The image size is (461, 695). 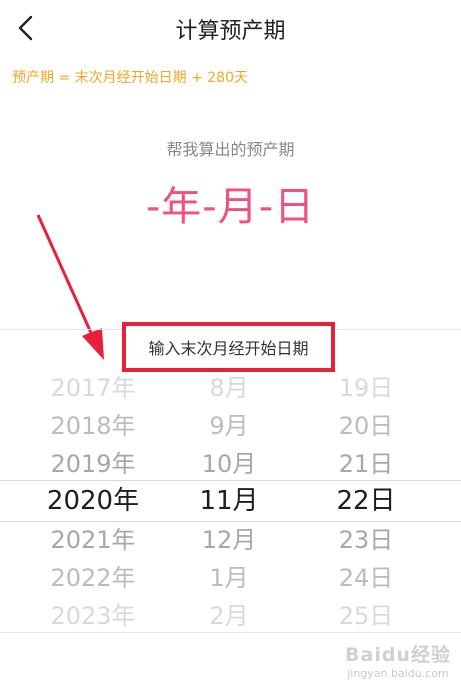 I want to click on picker-label-text: 输入末次月经开始日期, so click(x=228, y=348).